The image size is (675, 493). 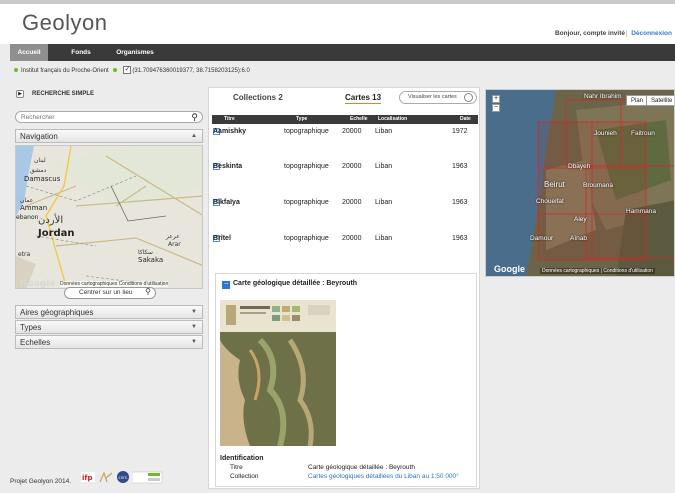 I want to click on identification-heading: Identification, so click(x=242, y=458).